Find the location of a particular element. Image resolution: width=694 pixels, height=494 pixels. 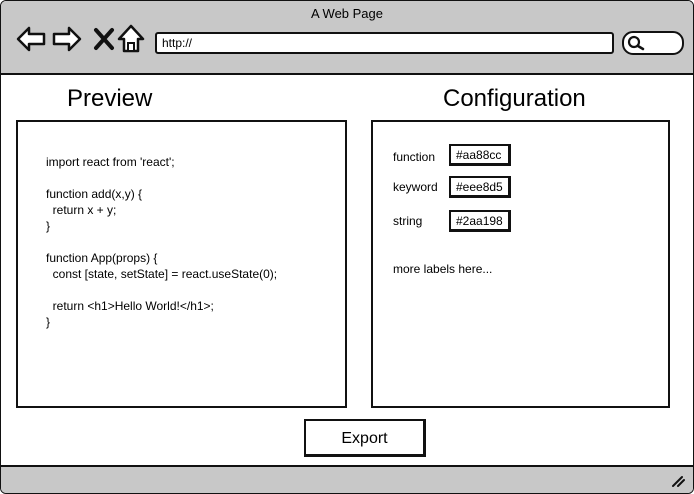

config-input-string: #2aa198 is located at coordinates (480, 221).